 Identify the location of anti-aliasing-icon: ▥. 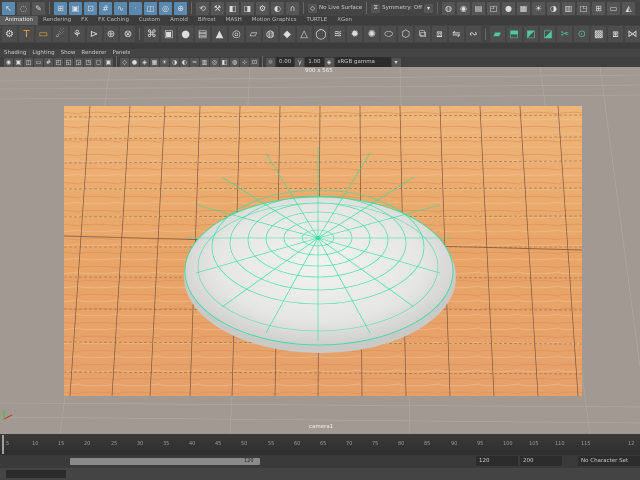
(204, 62).